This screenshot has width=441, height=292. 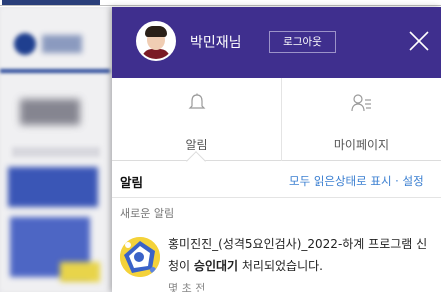 What do you see at coordinates (361, 103) in the screenshot?
I see `user-list-icon` at bounding box center [361, 103].